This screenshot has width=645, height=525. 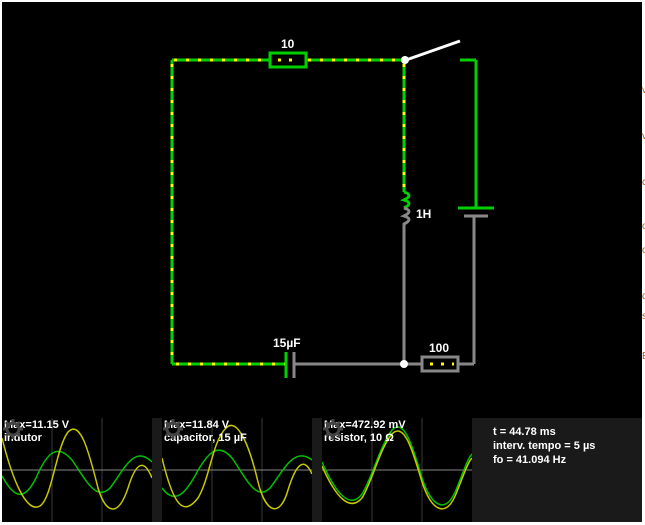 I want to click on scope-resistor: Max=472.92 mV resistor, 10 Ω, so click(x=397, y=470).